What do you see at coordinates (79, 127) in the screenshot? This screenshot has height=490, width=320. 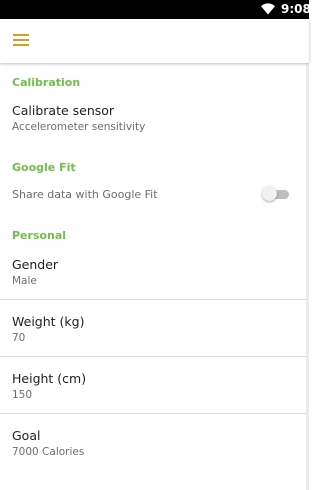 I see `calibrate-sensor-summary: Accelerometer sensitivity` at bounding box center [79, 127].